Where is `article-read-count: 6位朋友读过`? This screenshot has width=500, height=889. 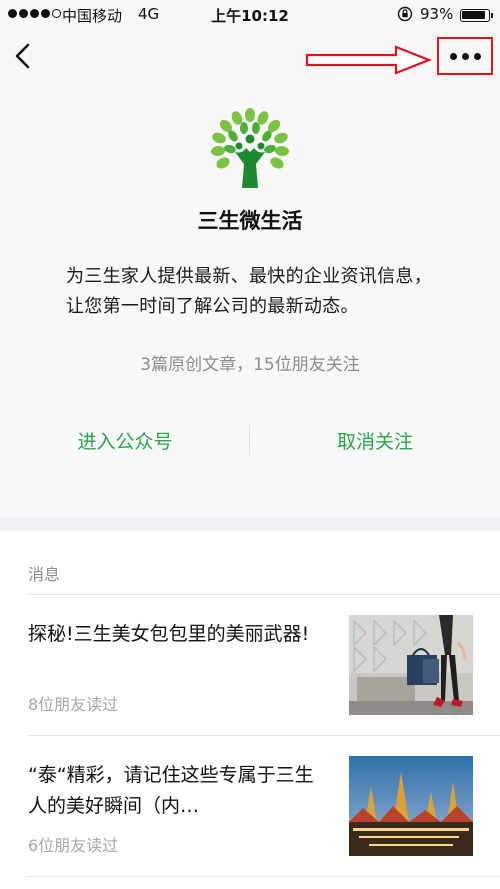
article-read-count: 6位朋友读过 is located at coordinates (73, 845).